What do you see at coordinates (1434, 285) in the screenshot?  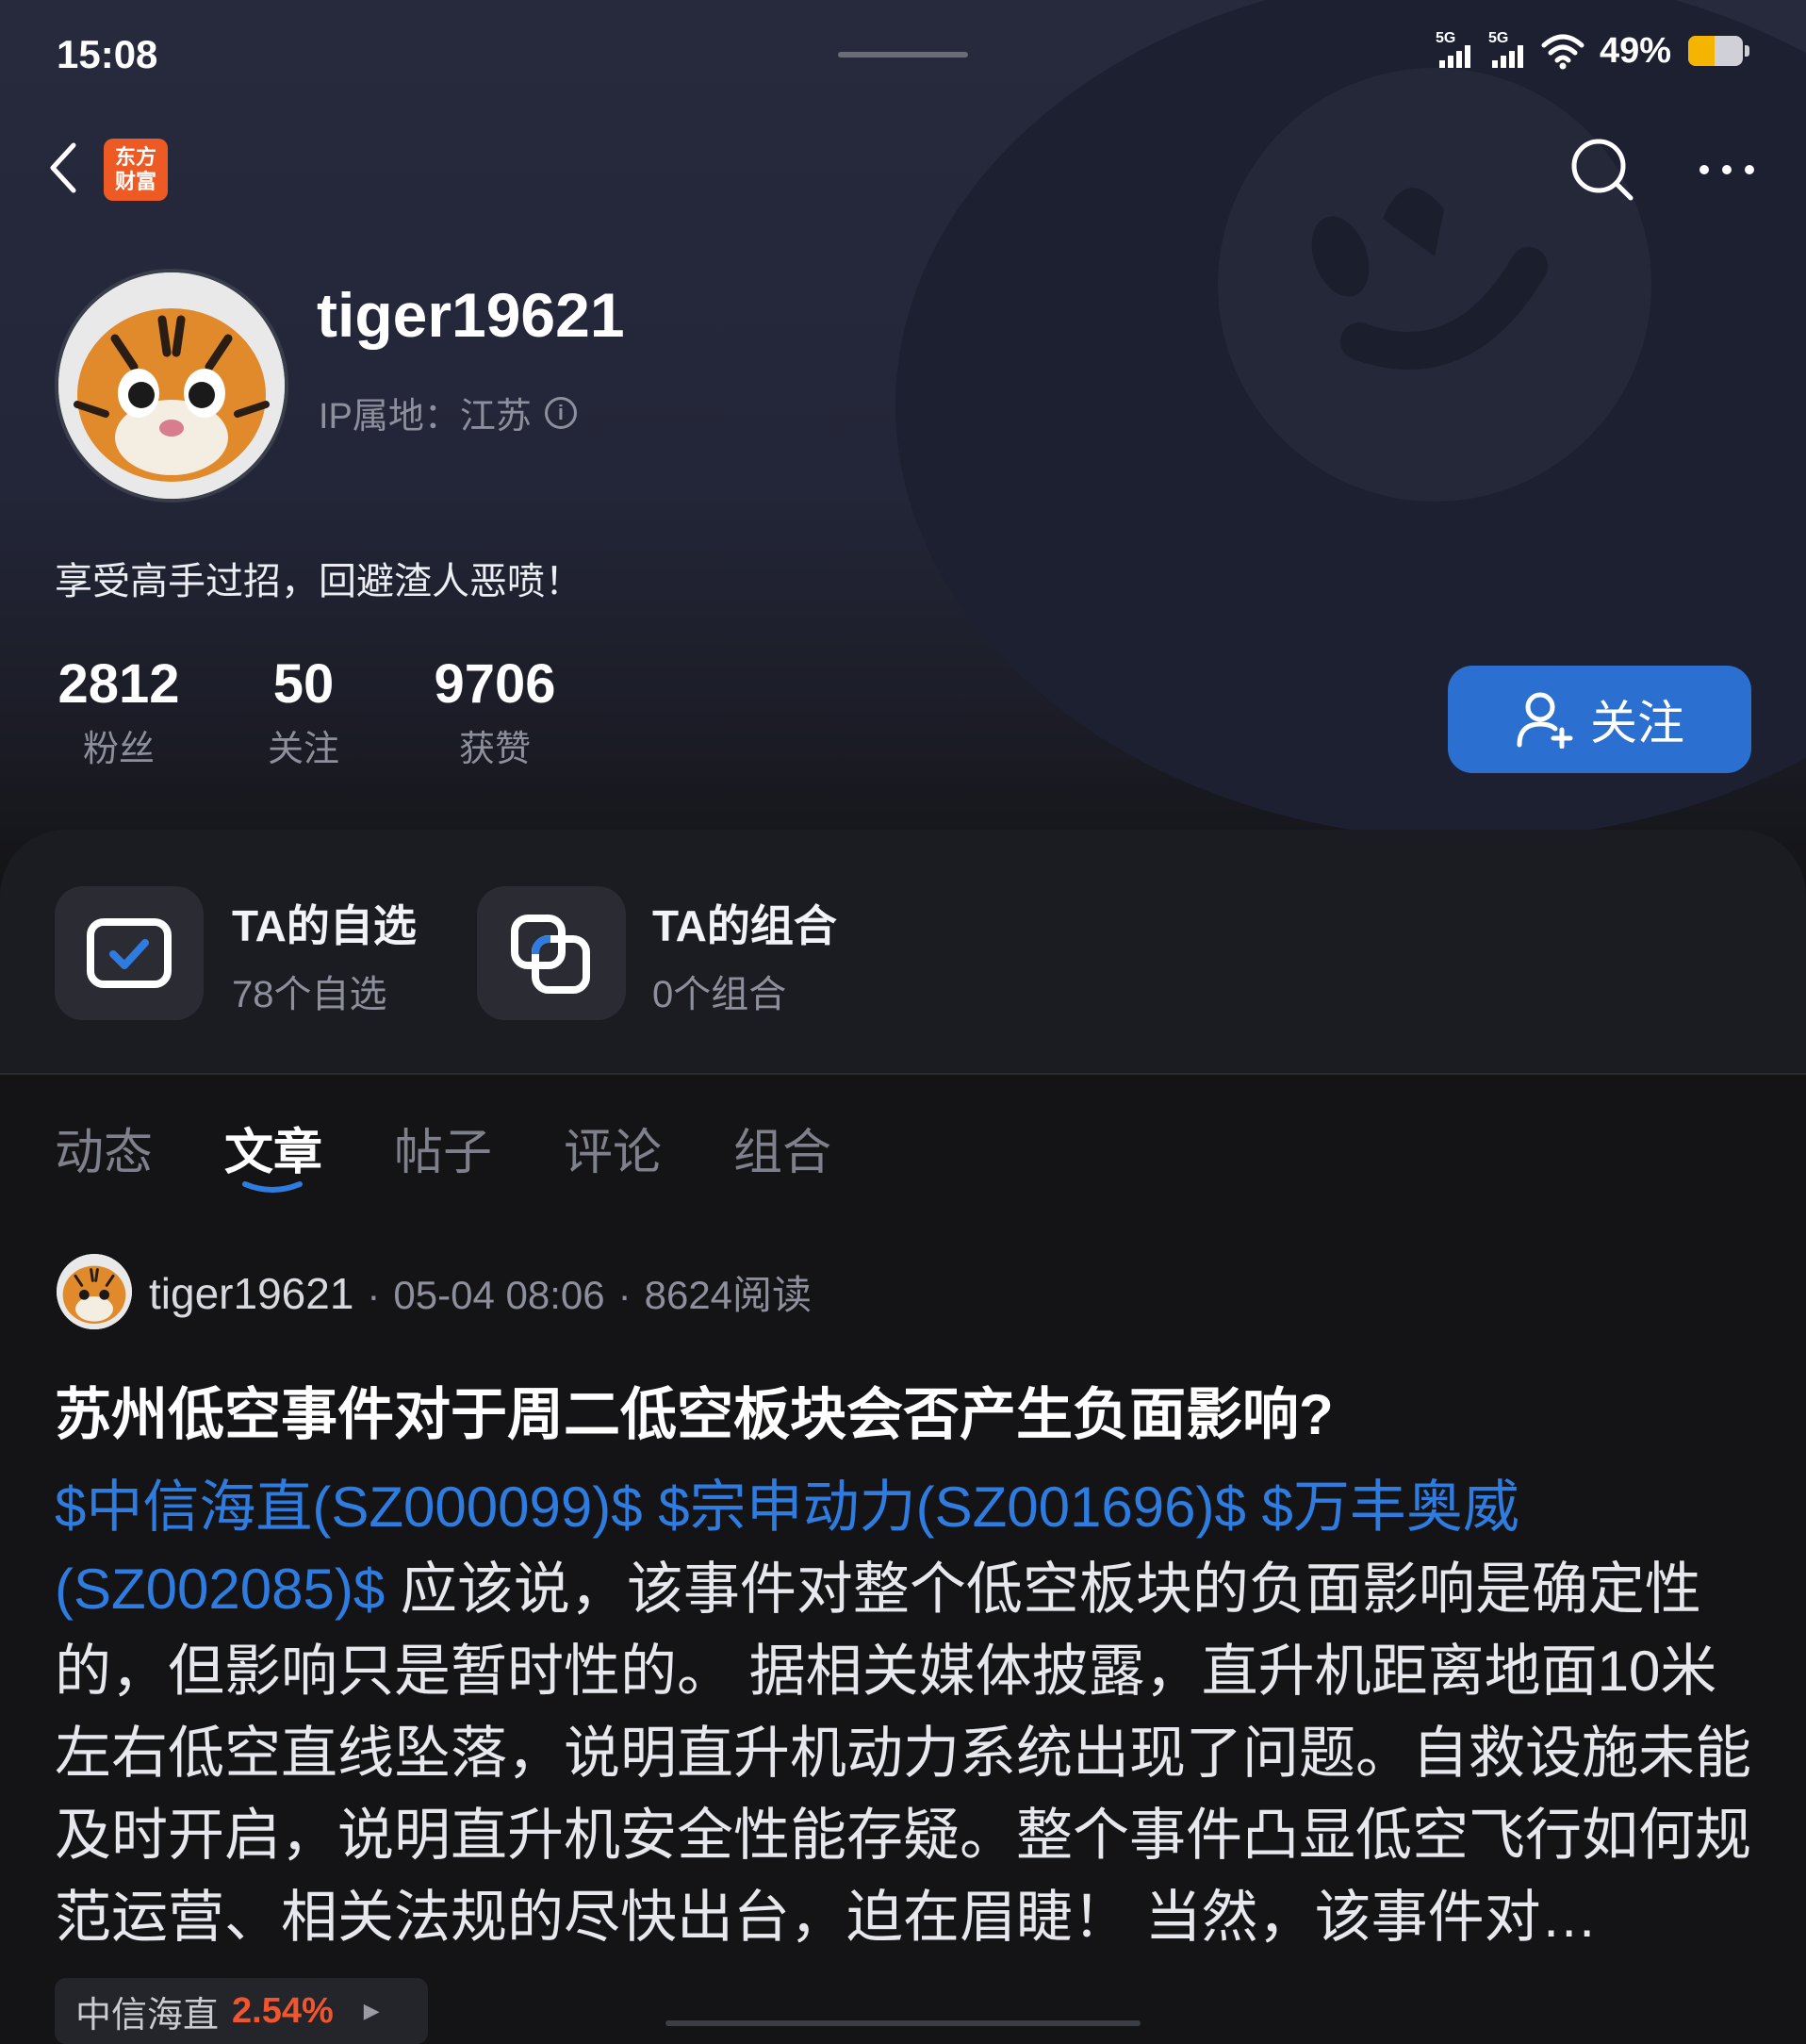 I see `decorative-smiley-icon` at bounding box center [1434, 285].